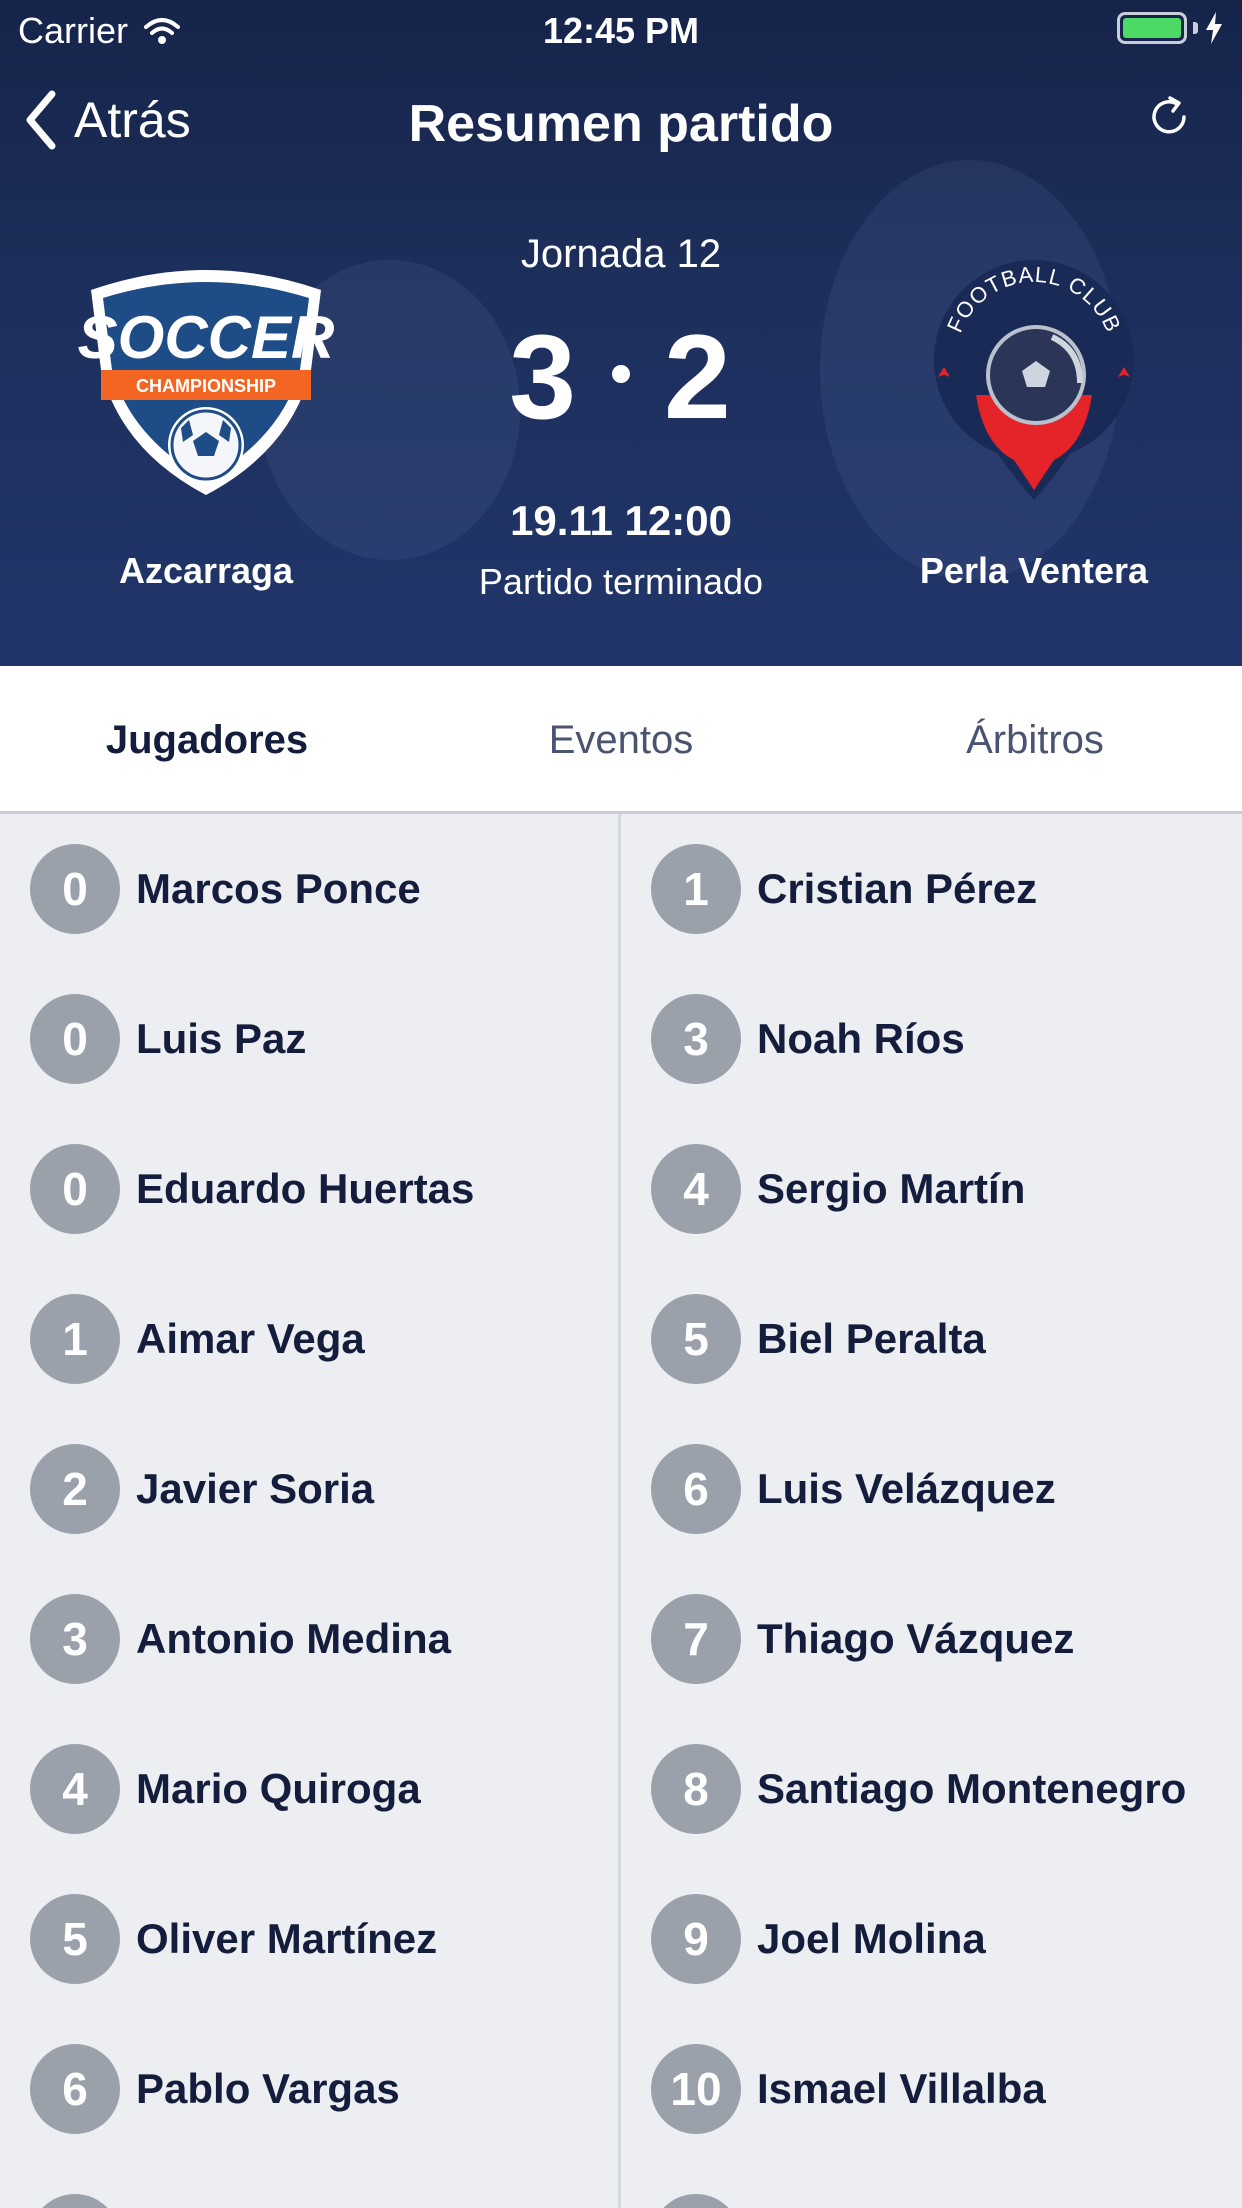 Image resolution: width=1242 pixels, height=2208 pixels. What do you see at coordinates (1034, 570) in the screenshot?
I see `away-team-name: Perla Ventera` at bounding box center [1034, 570].